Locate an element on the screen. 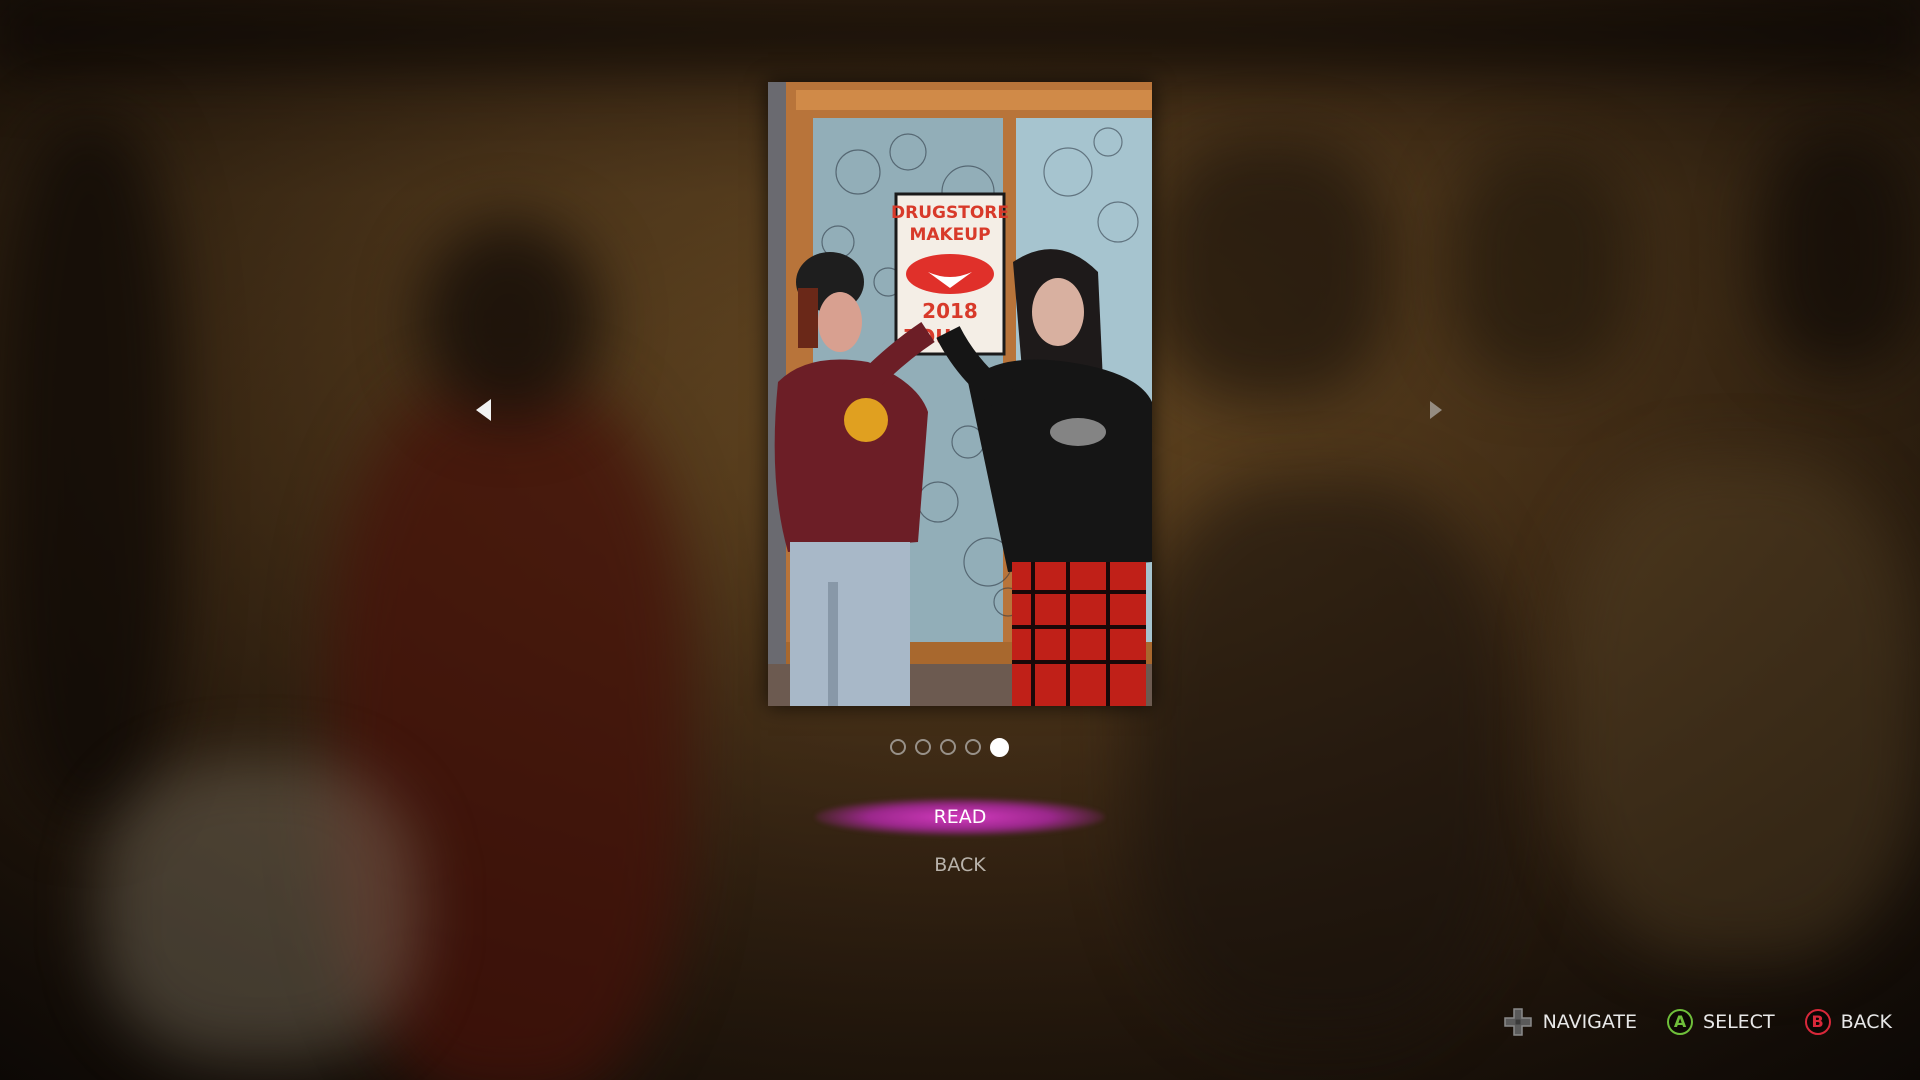 This screenshot has width=1920, height=1080. next-arrow-icon is located at coordinates (1436, 410).